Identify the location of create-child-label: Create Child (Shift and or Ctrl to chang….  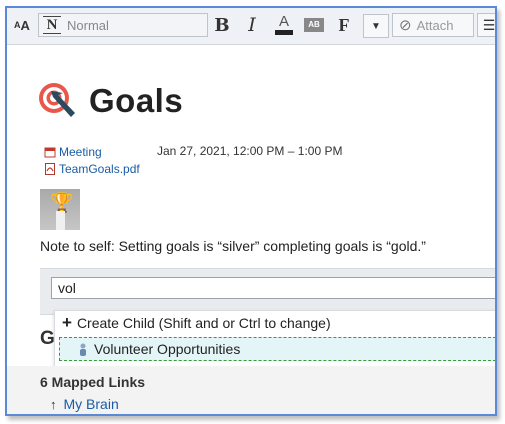
(203, 323).